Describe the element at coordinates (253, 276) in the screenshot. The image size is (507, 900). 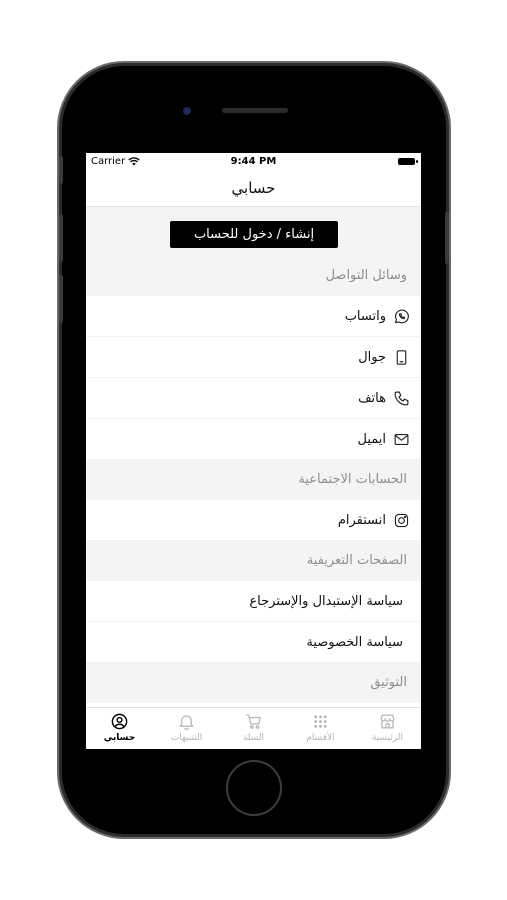
I see `section-header-contact: وسائل التواصل` at that location.